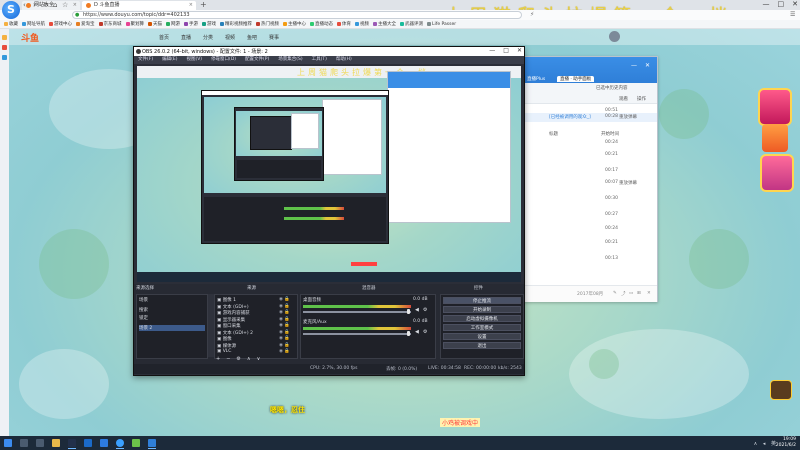 The height and width of the screenshot is (450, 800). What do you see at coordinates (792, 14) in the screenshot?
I see `menu-icon: ☰` at bounding box center [792, 14].